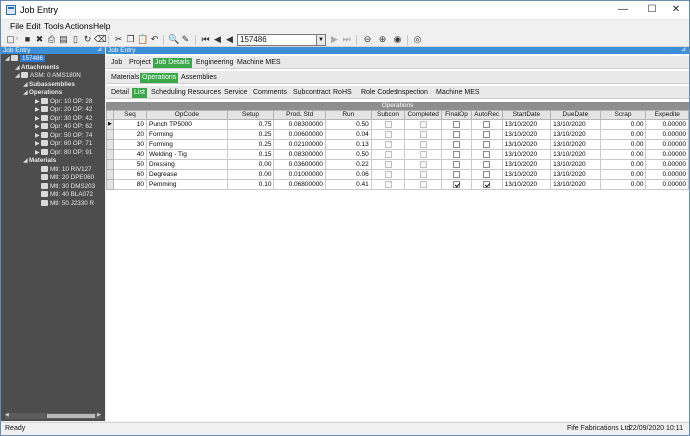 The image size is (690, 436). I want to click on tree-node: ◢Attachments, so click(37, 68).